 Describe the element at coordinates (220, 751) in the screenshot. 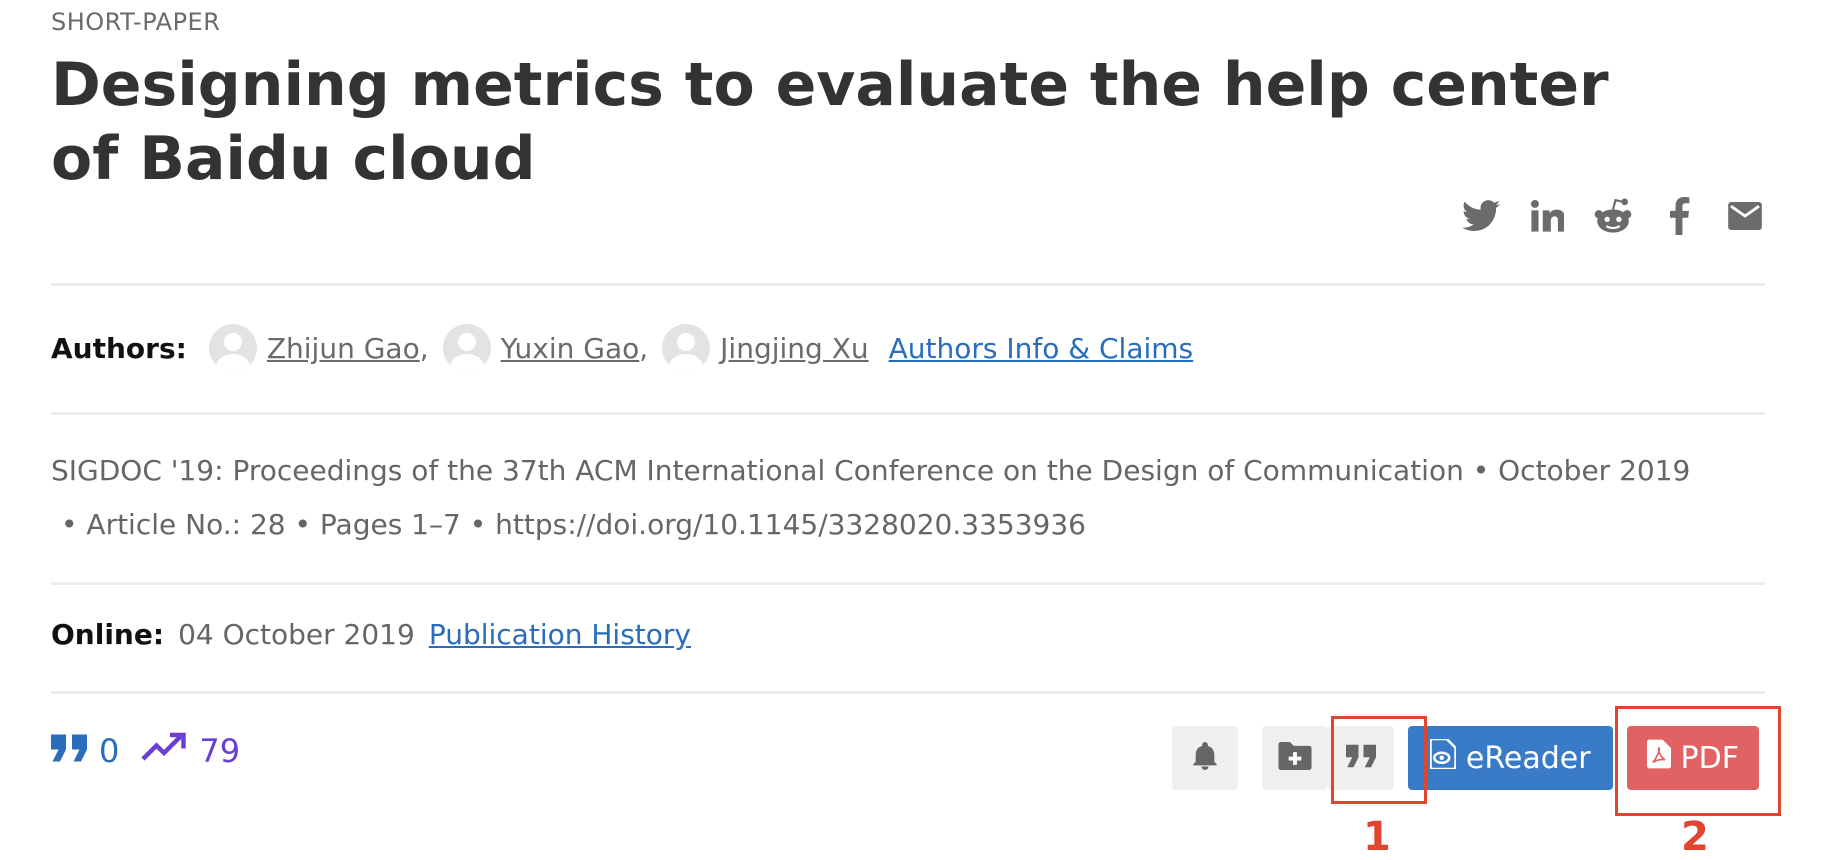

I see `download-count: 79` at that location.